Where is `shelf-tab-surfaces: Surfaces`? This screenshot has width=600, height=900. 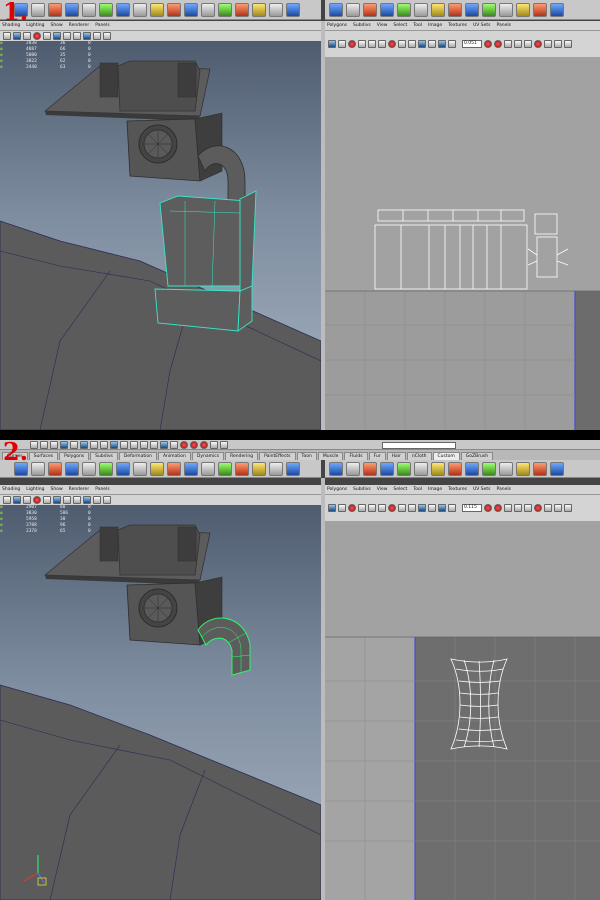
shelf-tab-surfaces: Surfaces is located at coordinates (43, 456).